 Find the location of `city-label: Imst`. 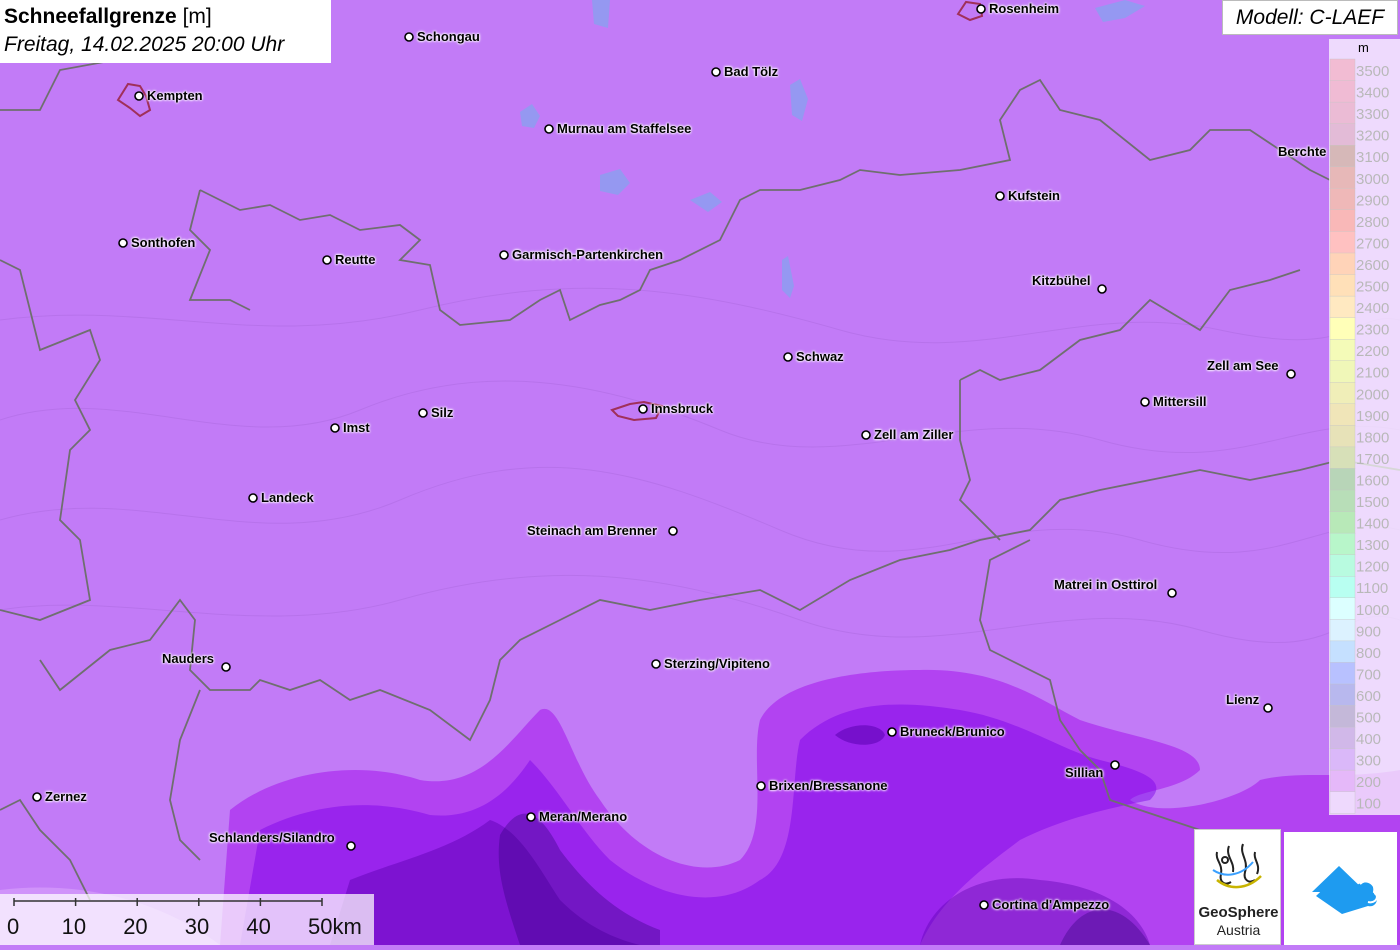

city-label: Imst is located at coordinates (356, 427).